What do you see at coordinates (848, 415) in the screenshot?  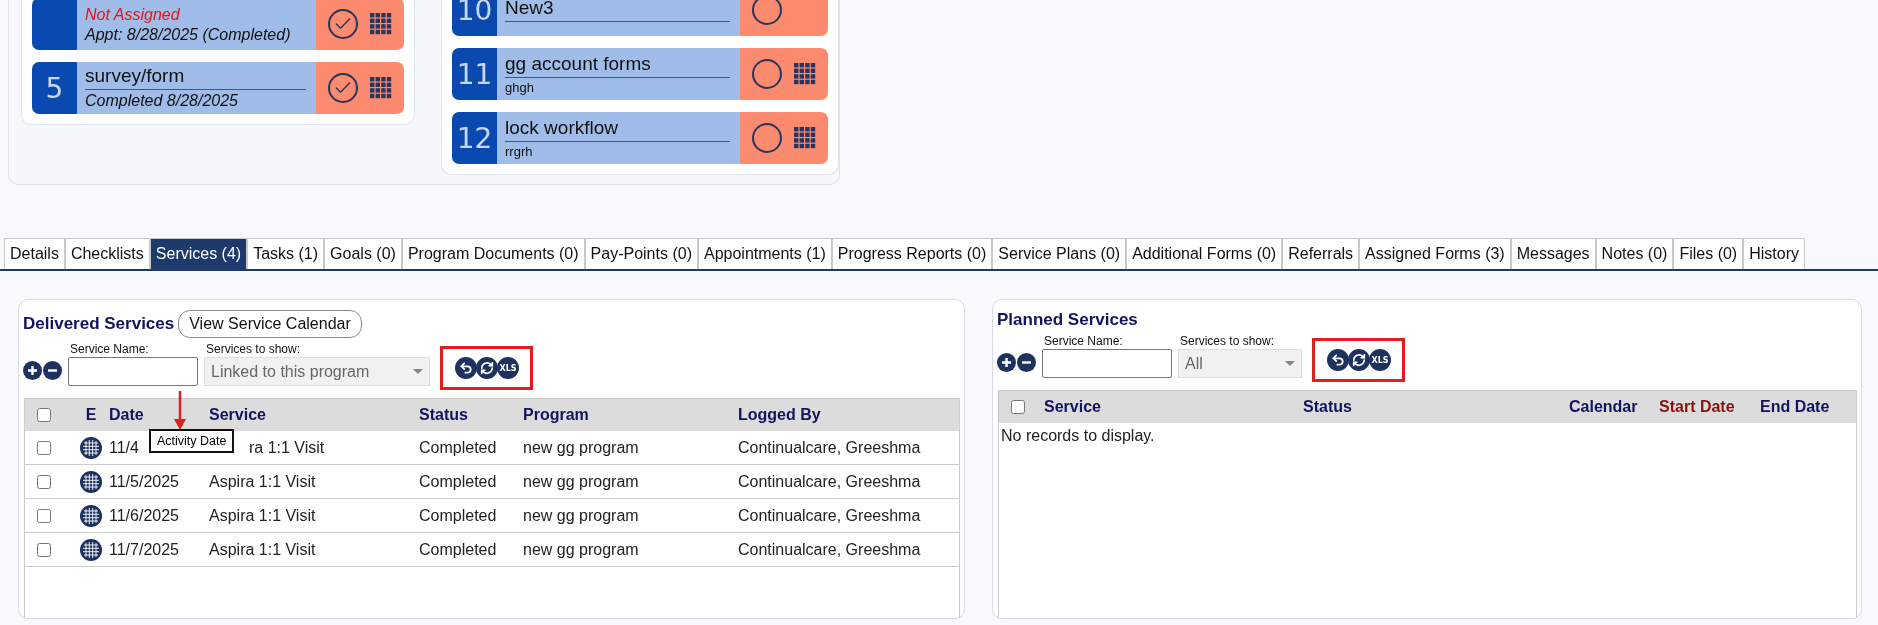 I see `column-header: Logged By` at bounding box center [848, 415].